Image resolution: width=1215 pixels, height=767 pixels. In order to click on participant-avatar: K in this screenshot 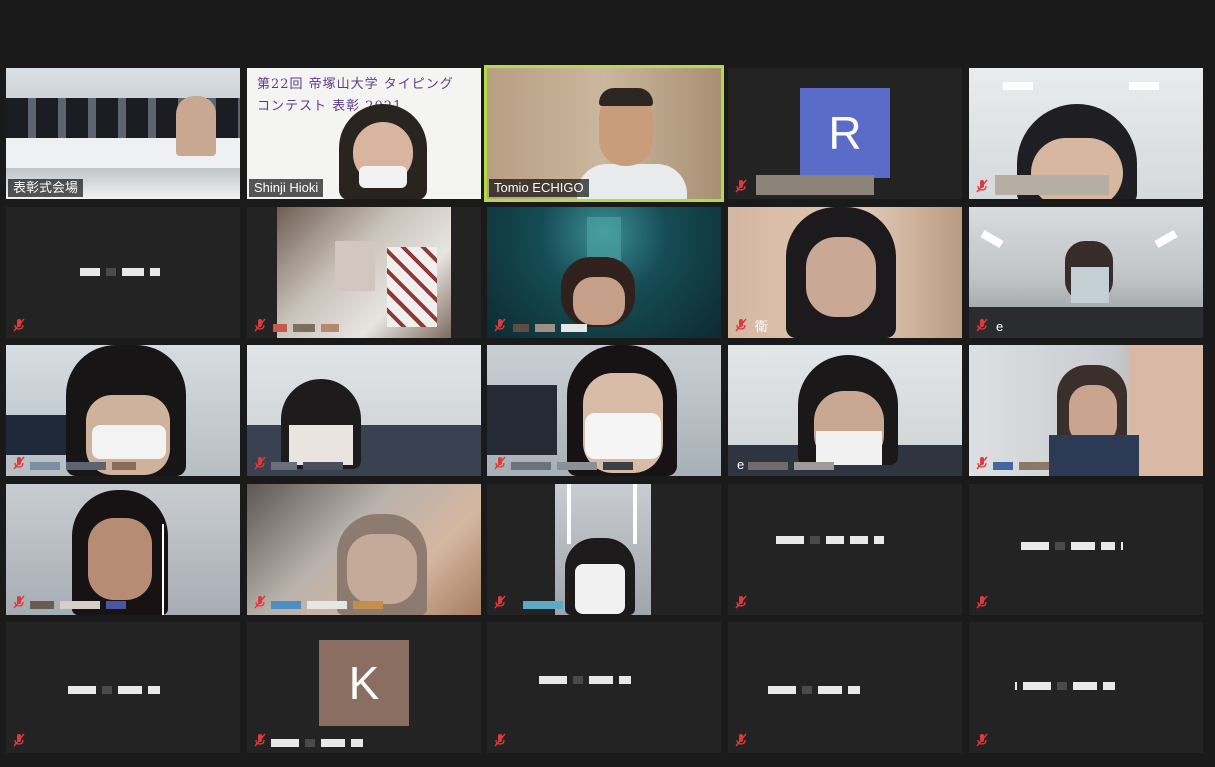, I will do `click(364, 683)`.